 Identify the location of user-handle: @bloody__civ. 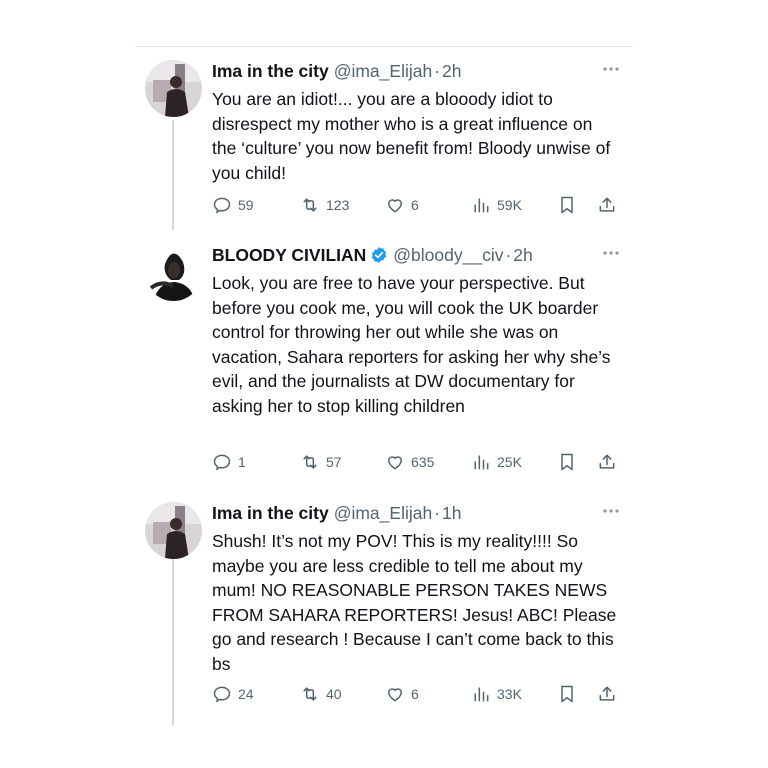
(448, 255).